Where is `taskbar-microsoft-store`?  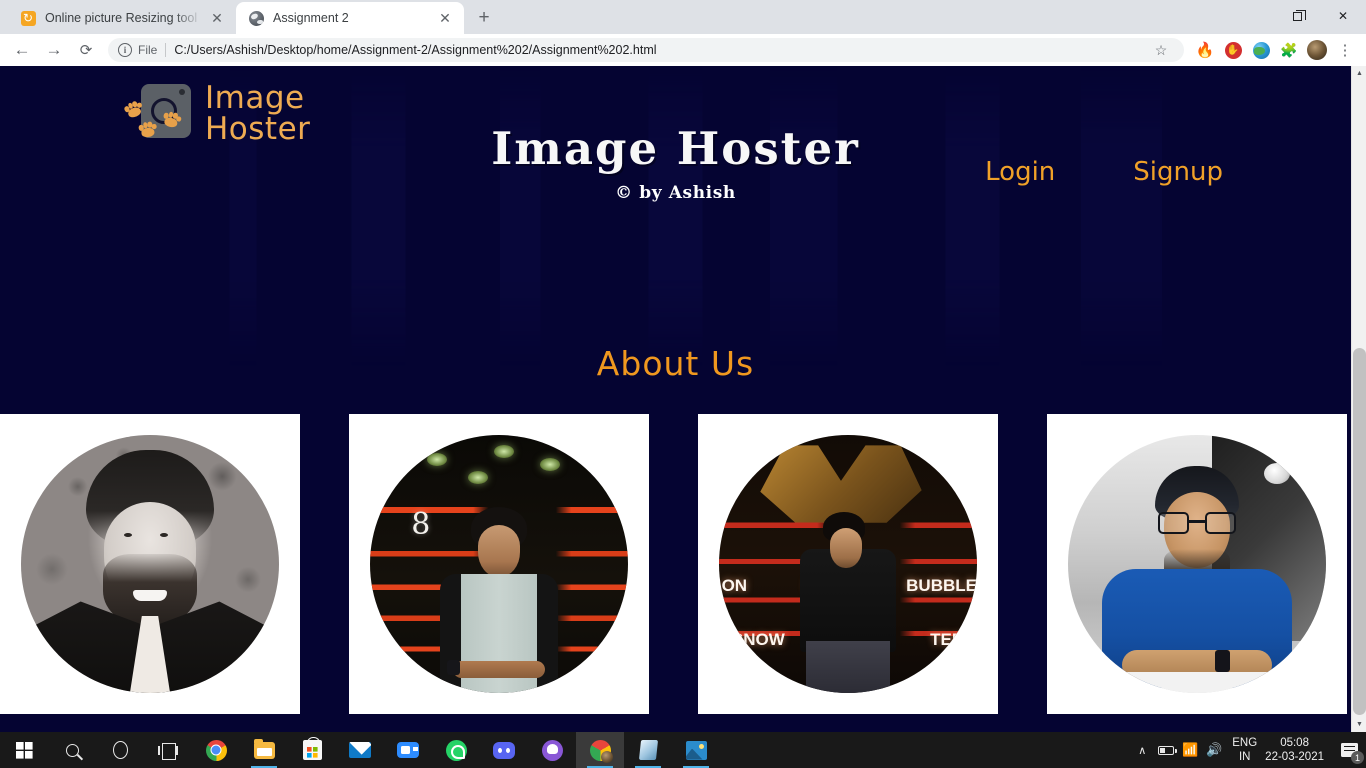 taskbar-microsoft-store is located at coordinates (312, 750).